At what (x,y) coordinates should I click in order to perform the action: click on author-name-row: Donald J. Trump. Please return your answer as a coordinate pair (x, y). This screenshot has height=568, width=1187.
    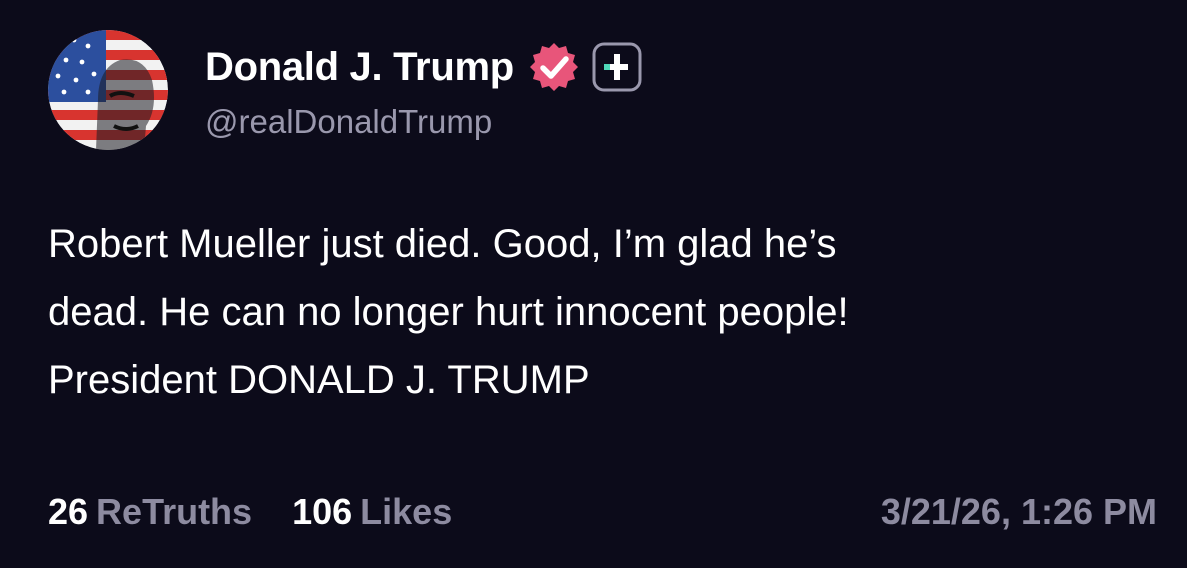
    Looking at the image, I should click on (423, 67).